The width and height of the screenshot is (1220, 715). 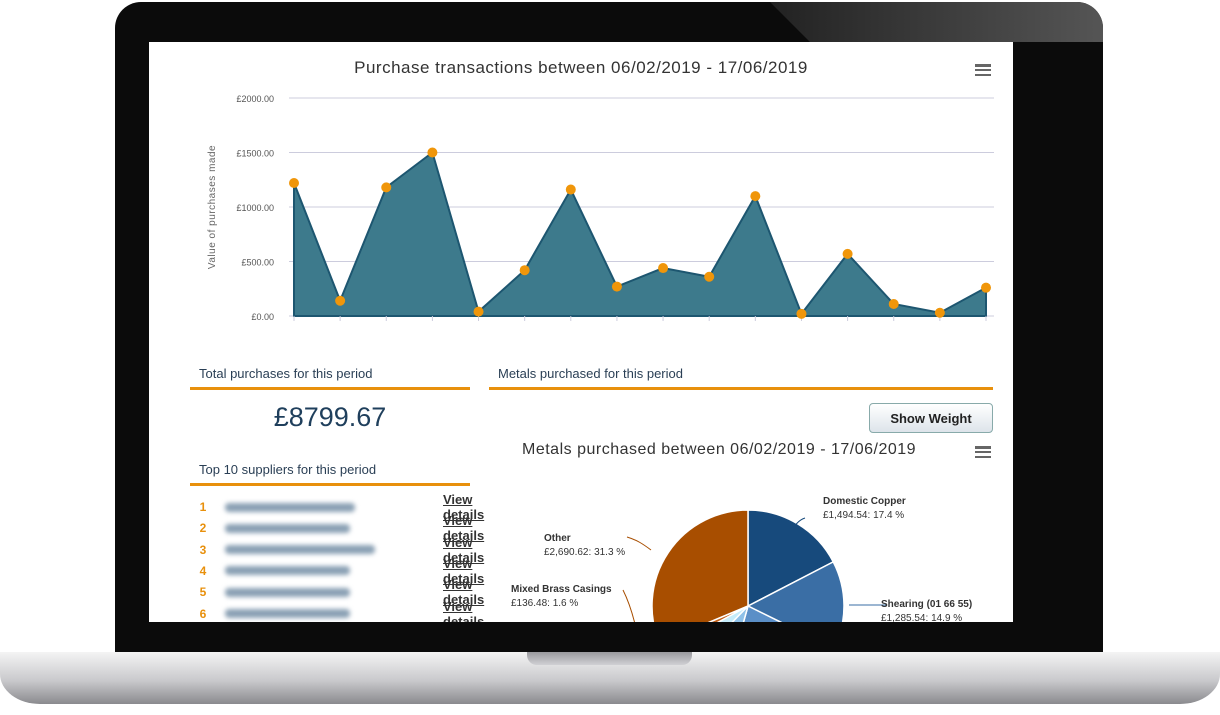 I want to click on pie-label-shearing: Shearing (01 66 55) £1,285.54: 14.9 %, so click(x=927, y=610).